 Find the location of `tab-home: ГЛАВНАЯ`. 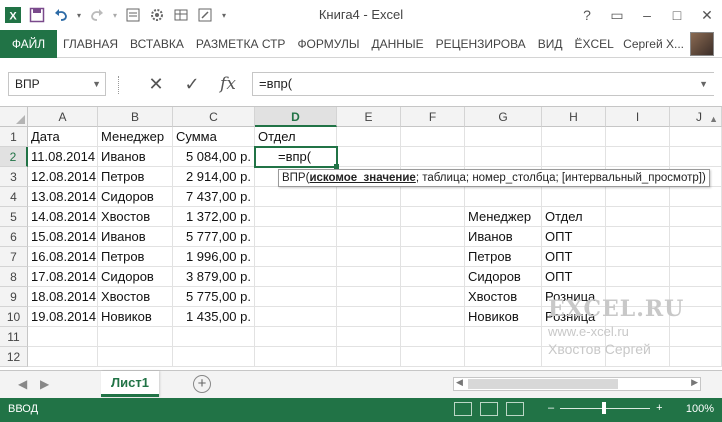

tab-home: ГЛАВНАЯ is located at coordinates (90, 44).